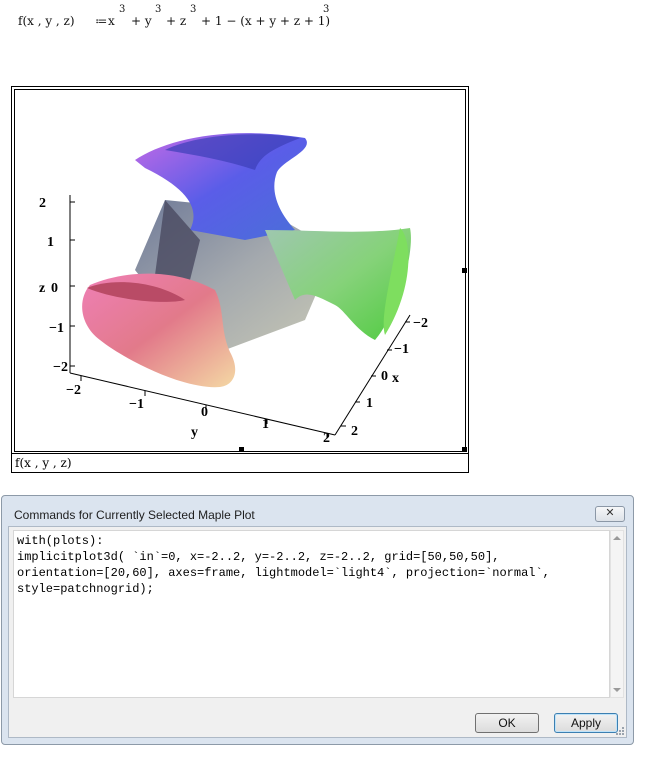 This screenshot has height=762, width=669. Describe the element at coordinates (60, 367) in the screenshot. I see `z-tick-label: −2` at that location.